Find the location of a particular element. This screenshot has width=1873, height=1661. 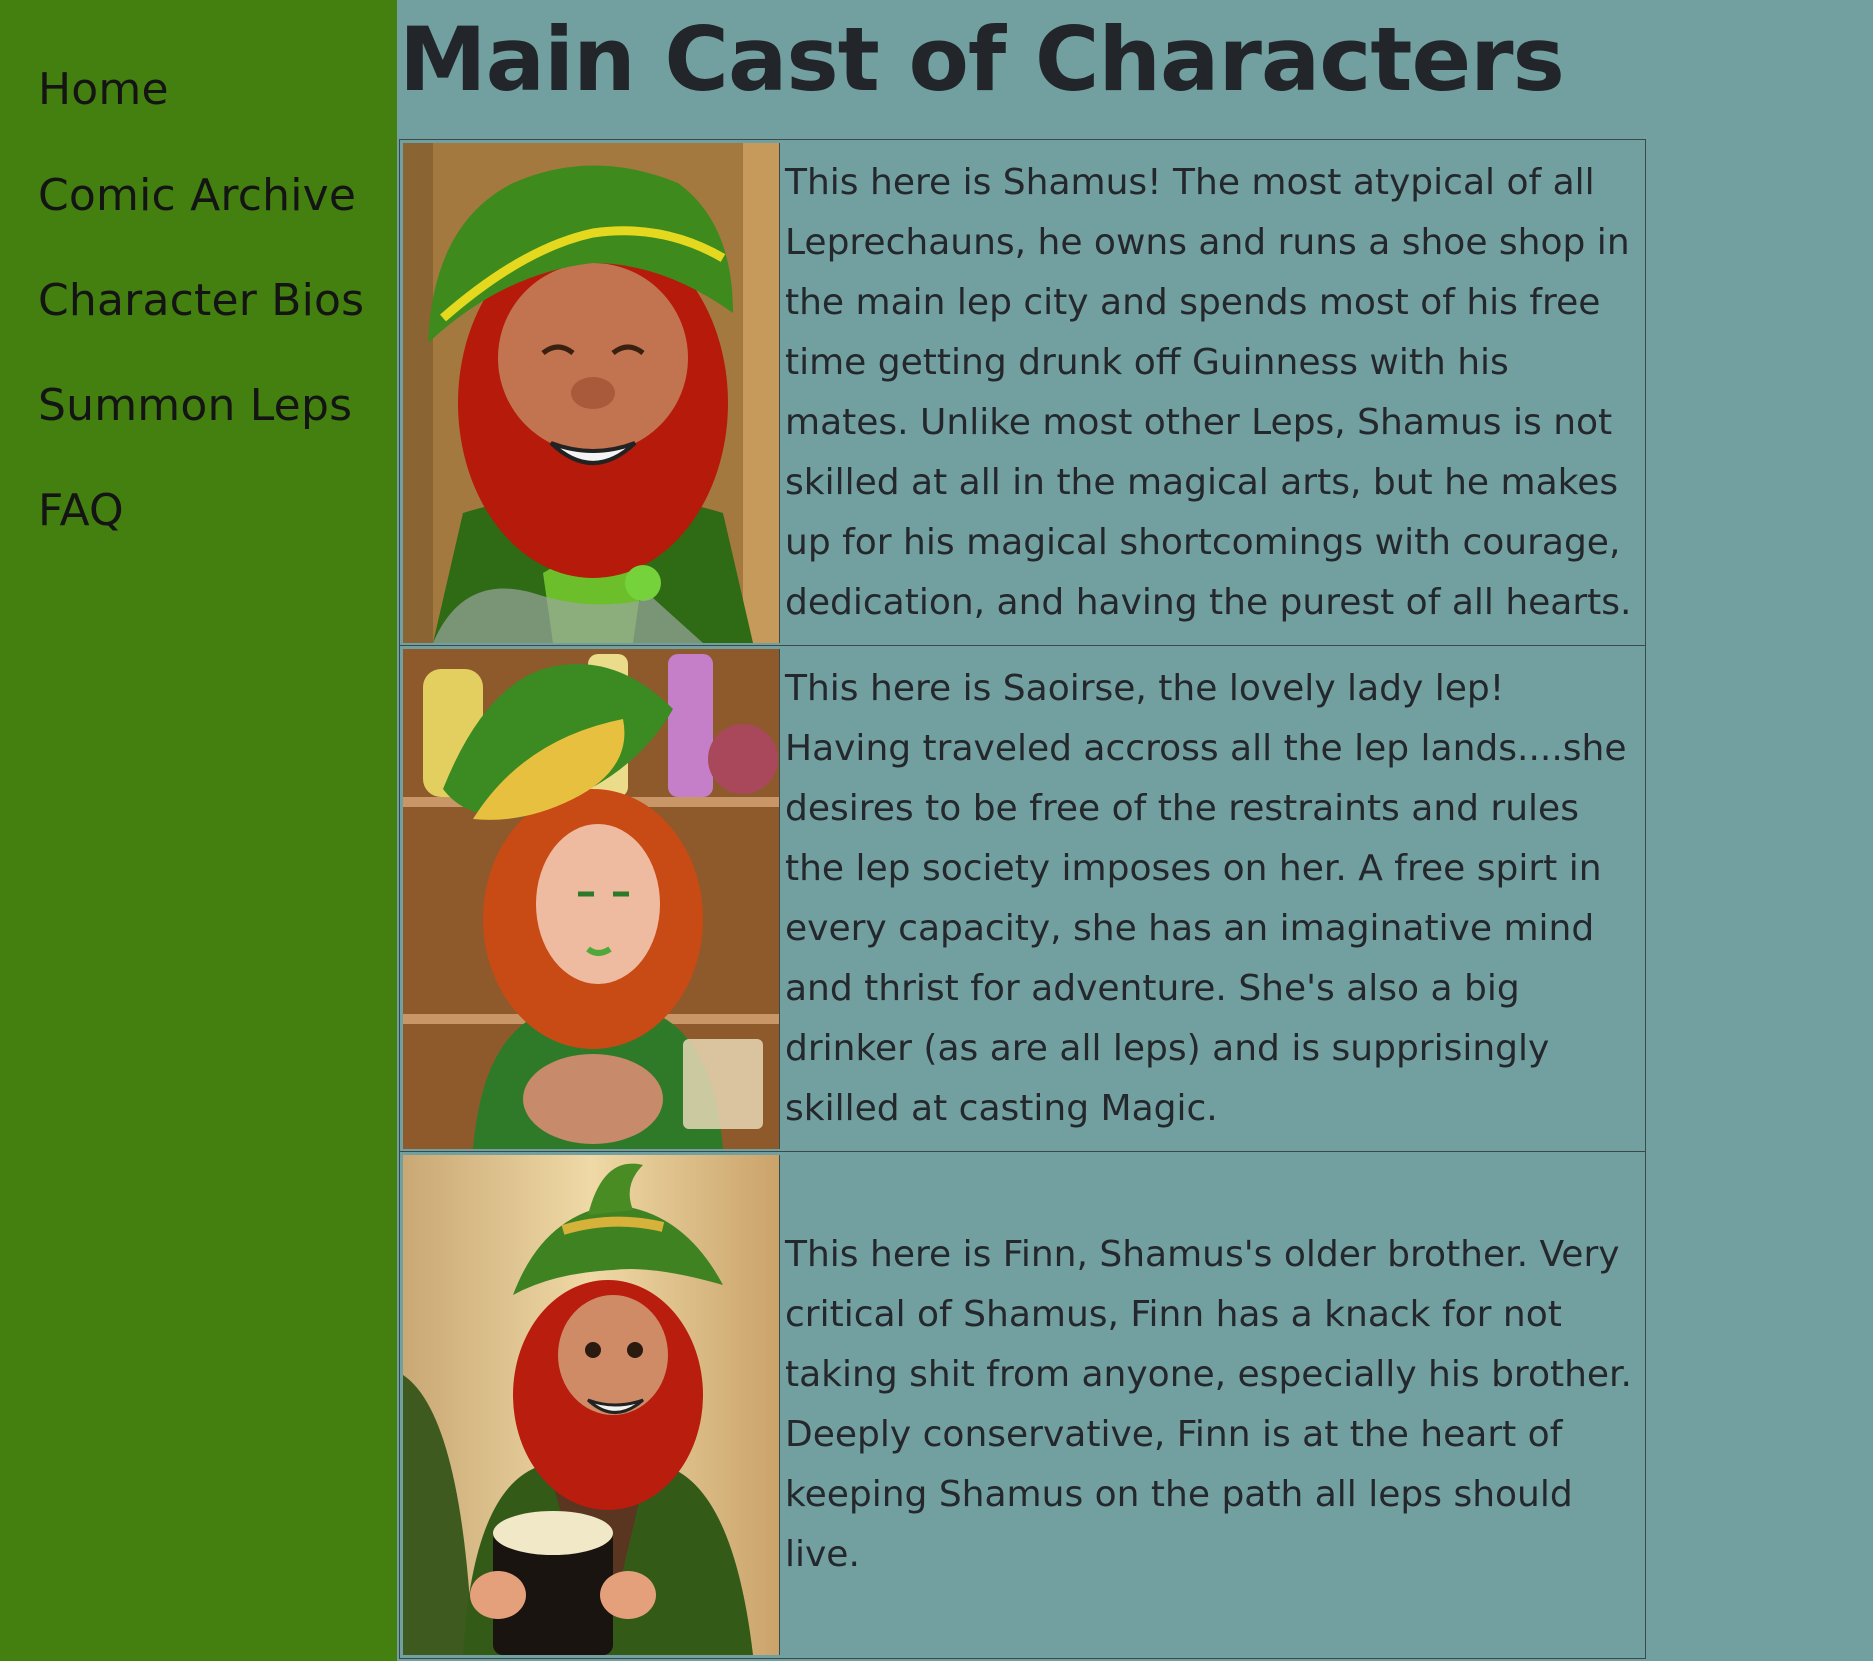

nav-character-bios-link: Character Bios is located at coordinates (201, 300).